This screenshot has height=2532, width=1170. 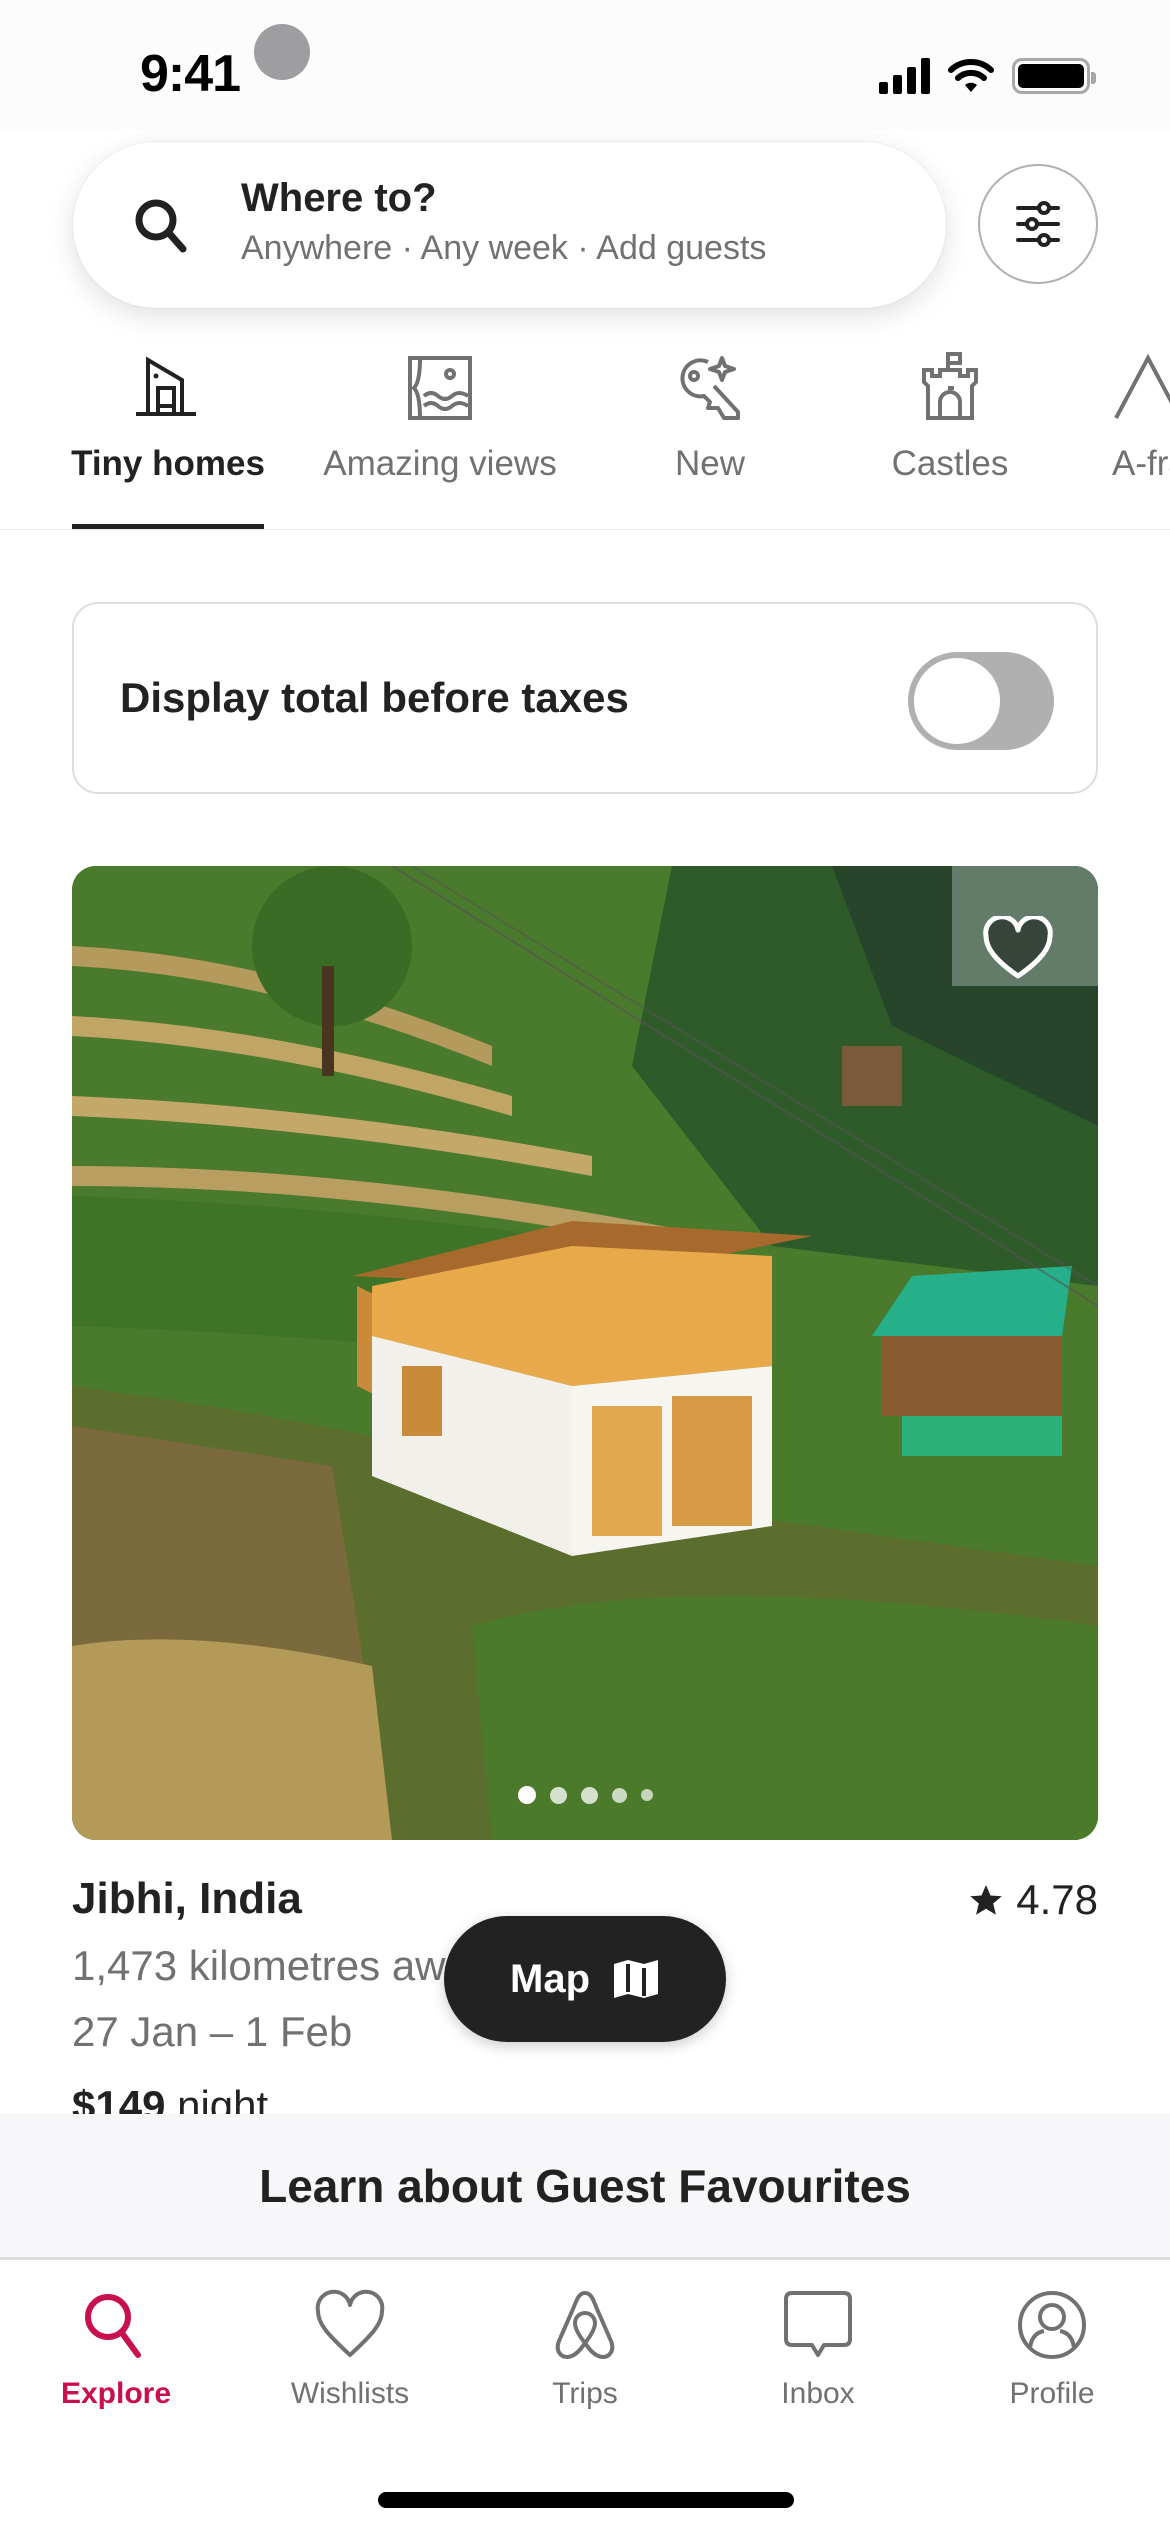 I want to click on key-sparkle-icon, so click(x=710, y=388).